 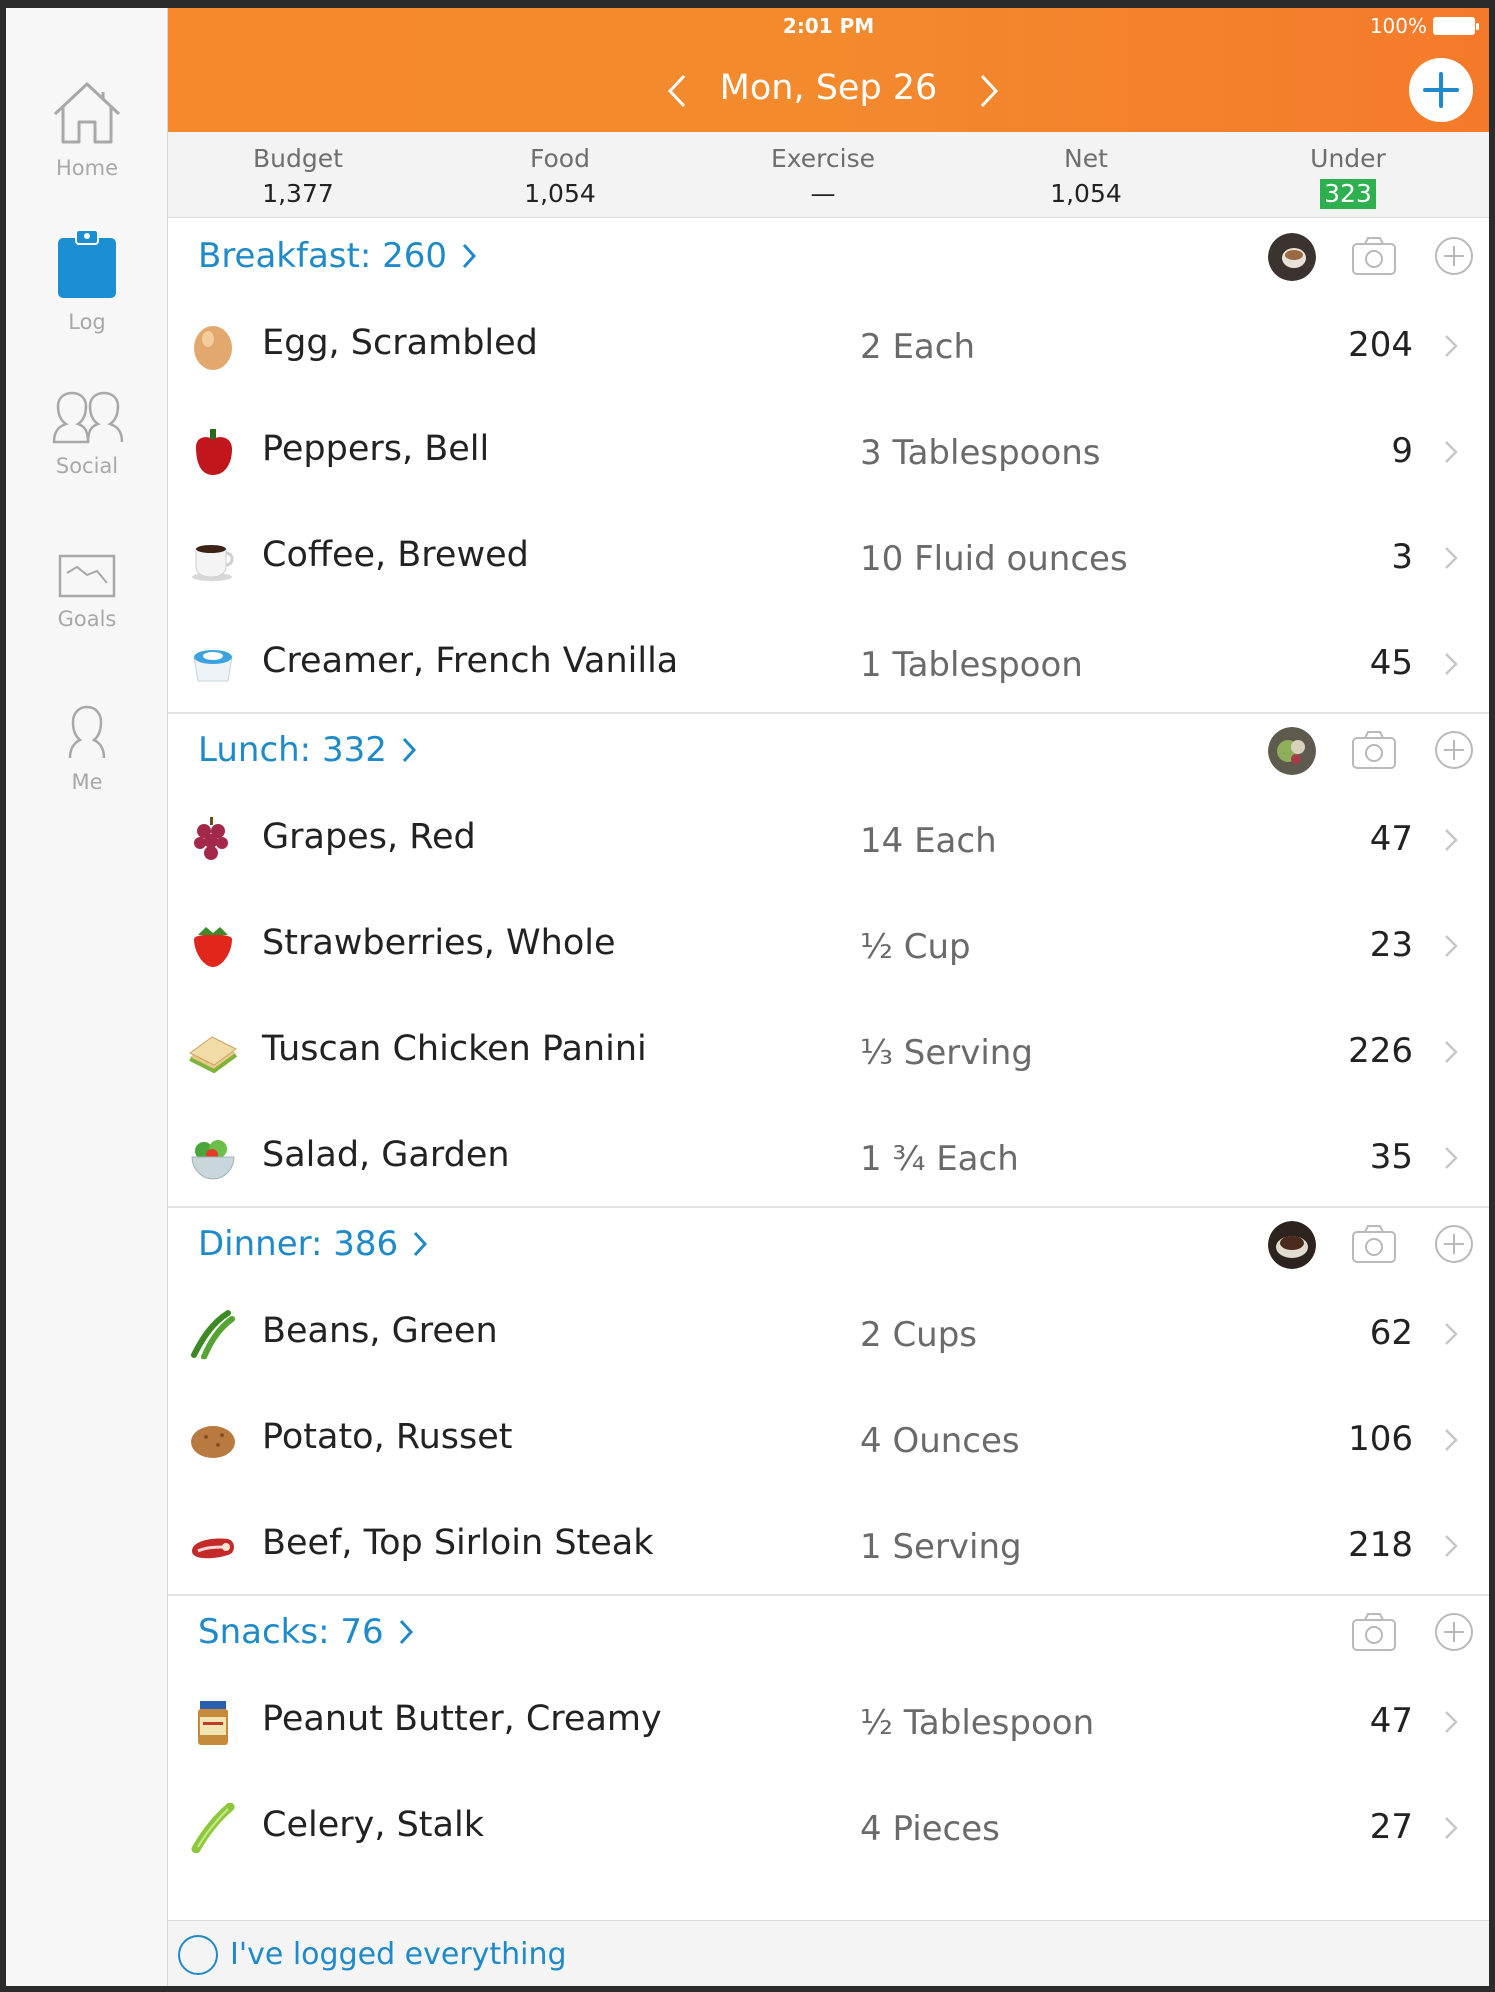 I want to click on food-row: Peppers, Bell 3 Tablespoons 9, so click(x=828, y=452).